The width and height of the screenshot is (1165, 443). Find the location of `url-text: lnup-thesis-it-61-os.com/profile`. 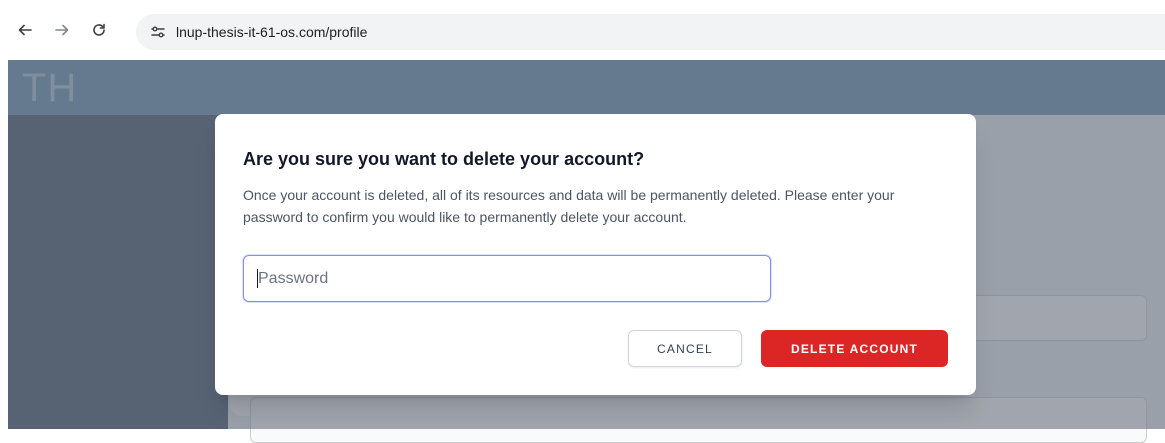

url-text: lnup-thesis-it-61-os.com/profile is located at coordinates (271, 32).